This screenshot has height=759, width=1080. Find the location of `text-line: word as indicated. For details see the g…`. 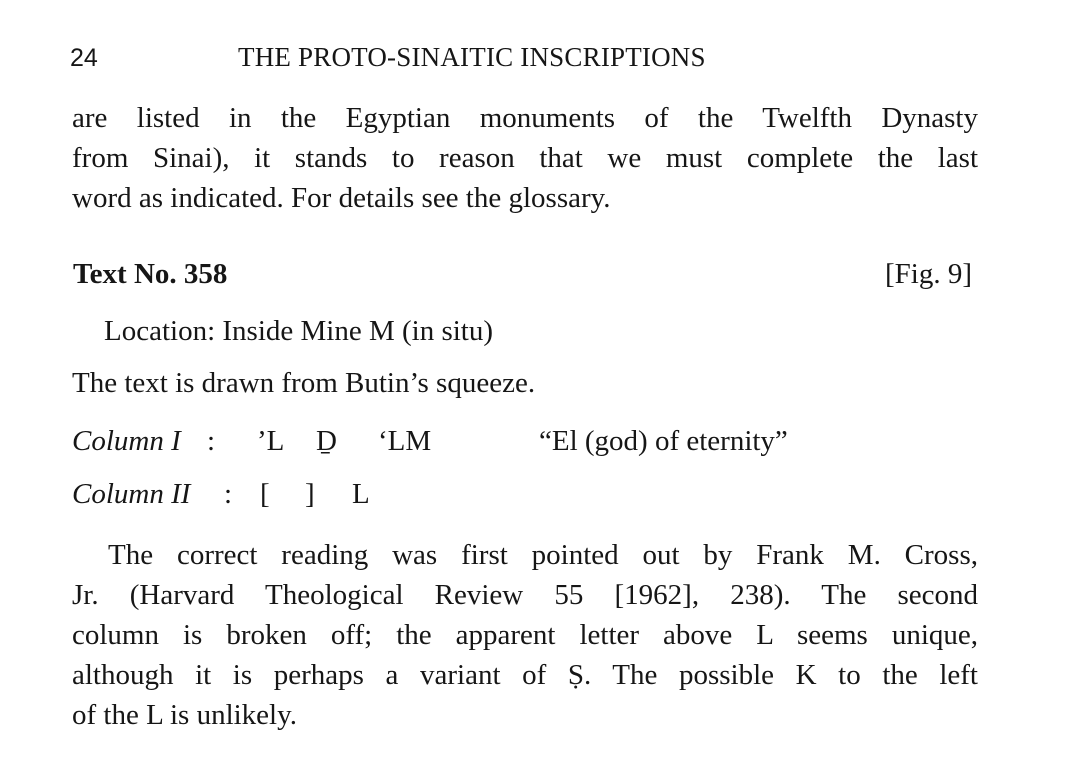

text-line: word as indicated. For details see the g… is located at coordinates (341, 198).